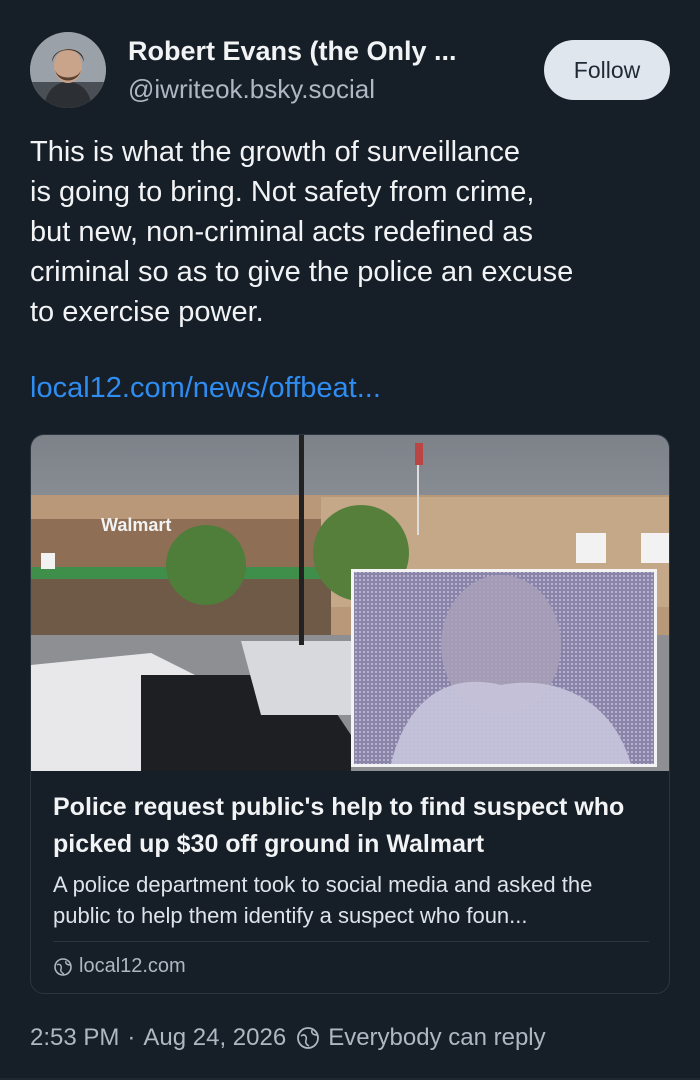 Image resolution: width=700 pixels, height=1080 pixels. Describe the element at coordinates (74, 1038) in the screenshot. I see `post-time: 2:53 PM` at that location.